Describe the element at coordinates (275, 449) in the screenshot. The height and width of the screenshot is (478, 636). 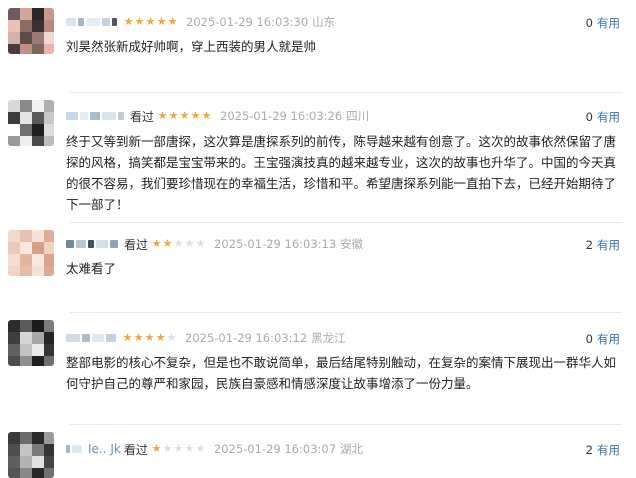
I see `review-time: 2025-01-29 16:03:07` at that location.